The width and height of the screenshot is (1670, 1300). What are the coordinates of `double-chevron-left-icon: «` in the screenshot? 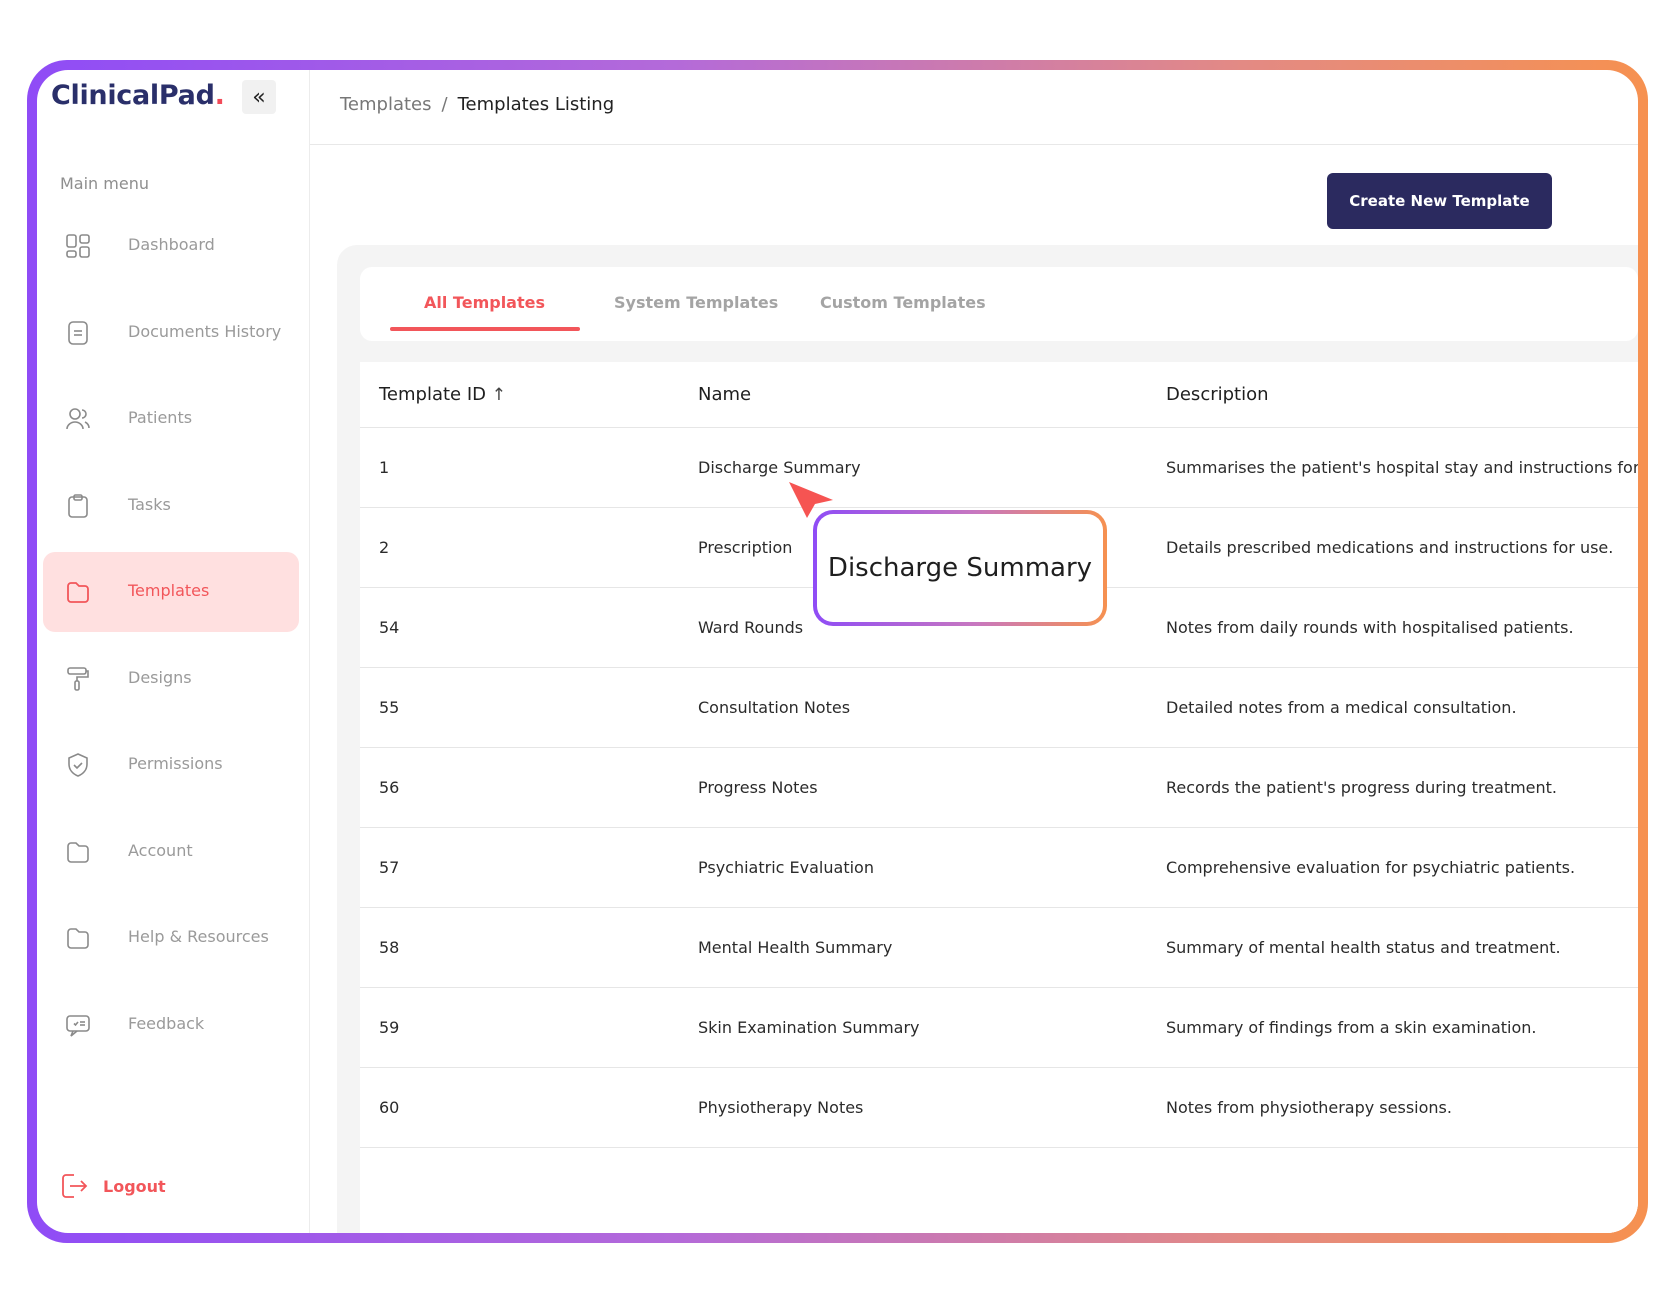 It's located at (259, 97).